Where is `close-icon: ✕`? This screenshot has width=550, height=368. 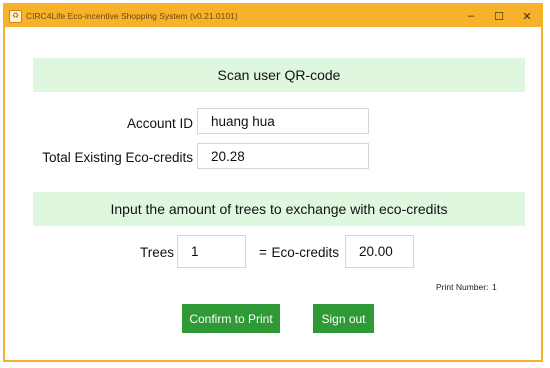 close-icon: ✕ is located at coordinates (527, 16).